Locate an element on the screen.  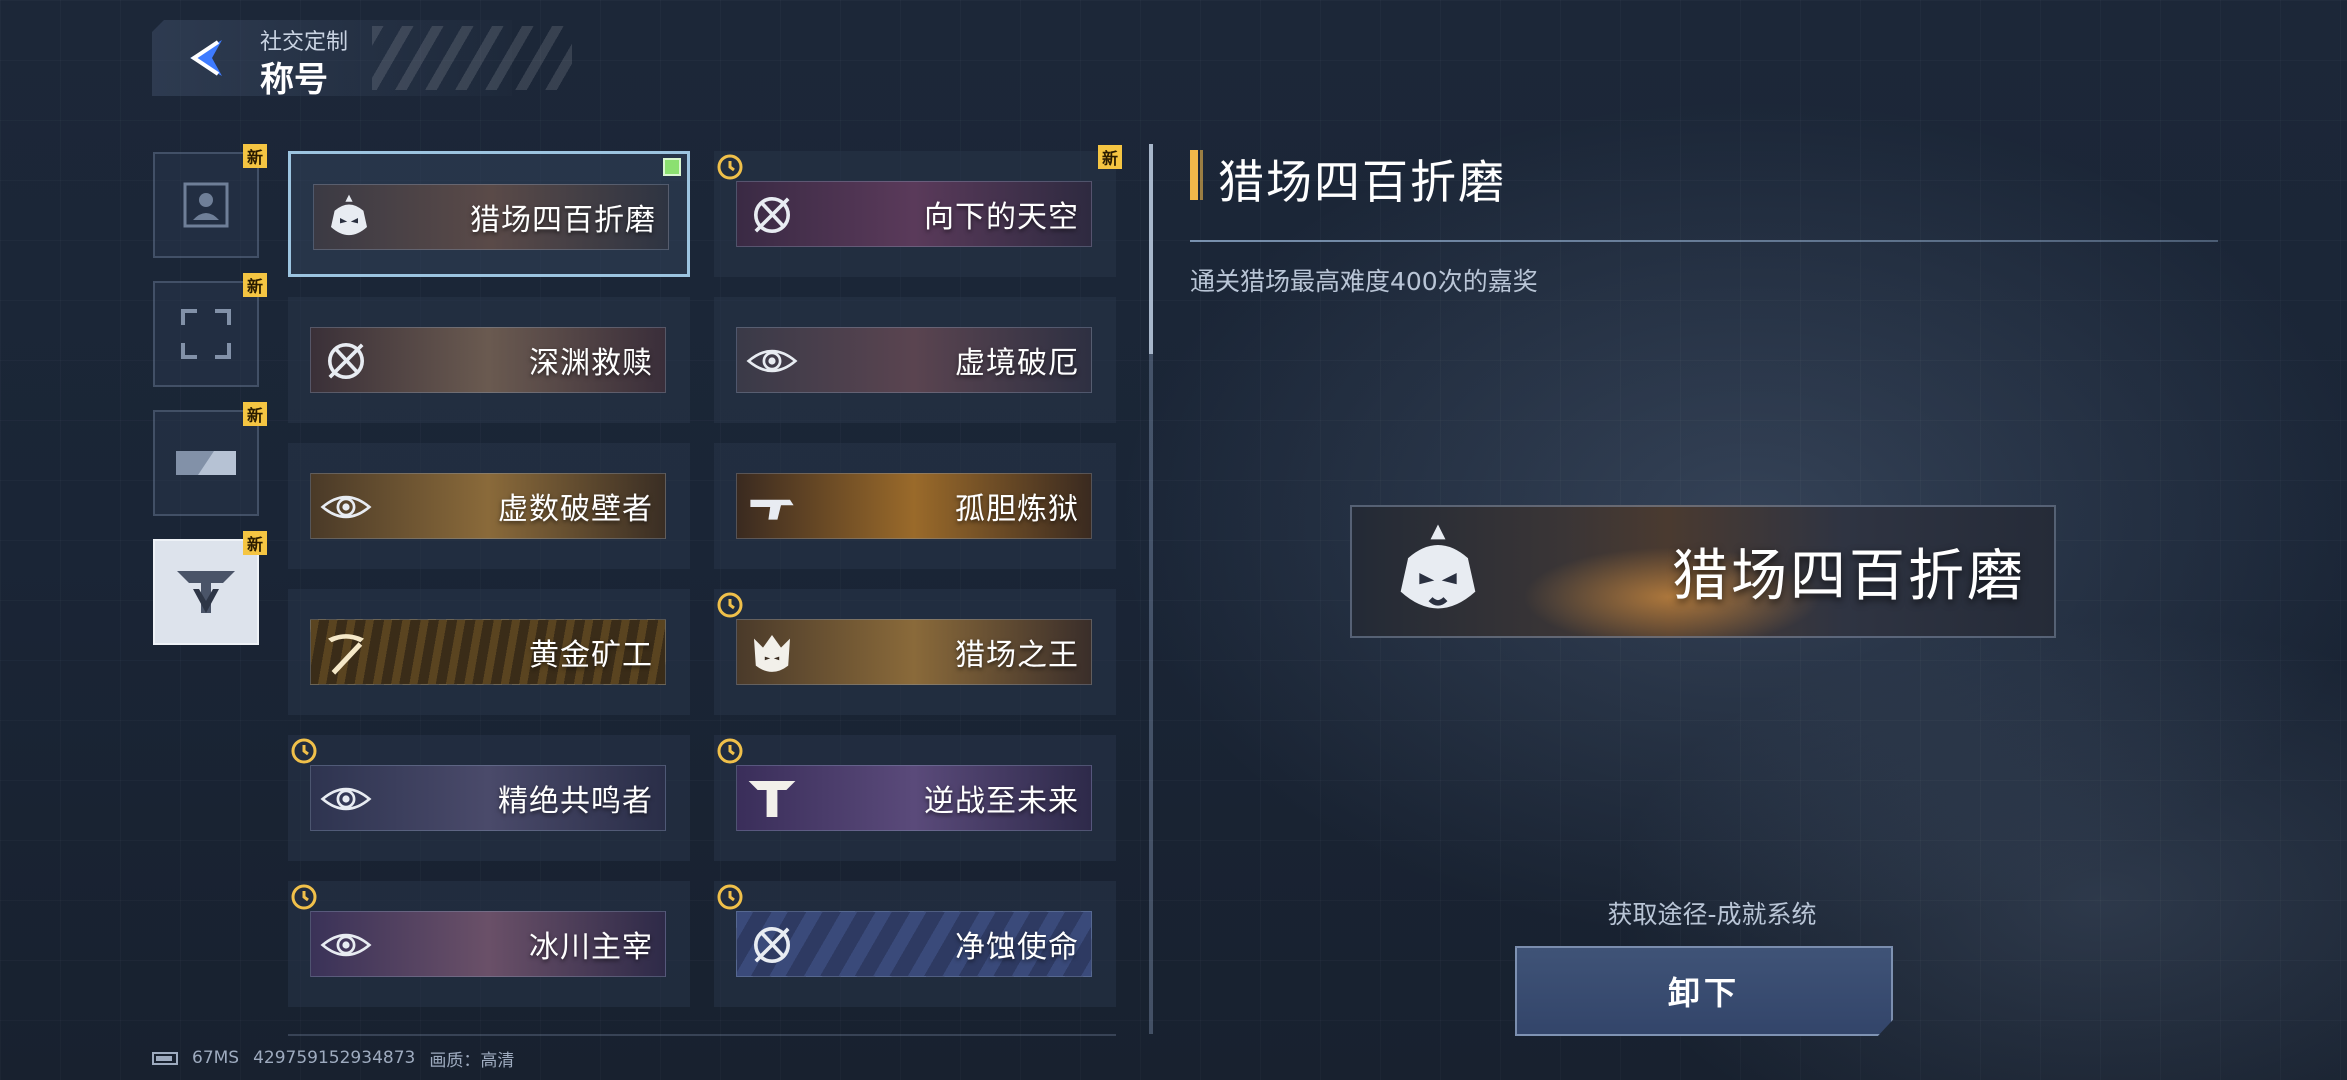
equipped-indicator is located at coordinates (672, 167).